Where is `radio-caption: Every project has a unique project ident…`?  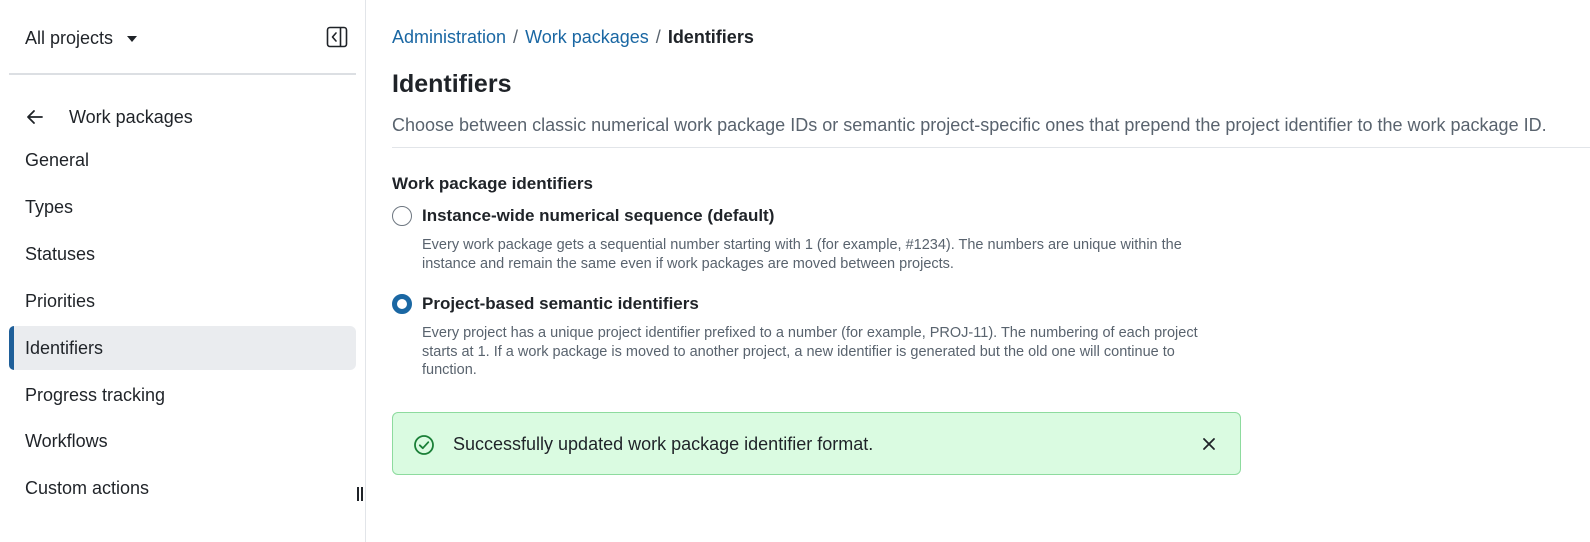 radio-caption: Every project has a unique project ident… is located at coordinates (810, 351).